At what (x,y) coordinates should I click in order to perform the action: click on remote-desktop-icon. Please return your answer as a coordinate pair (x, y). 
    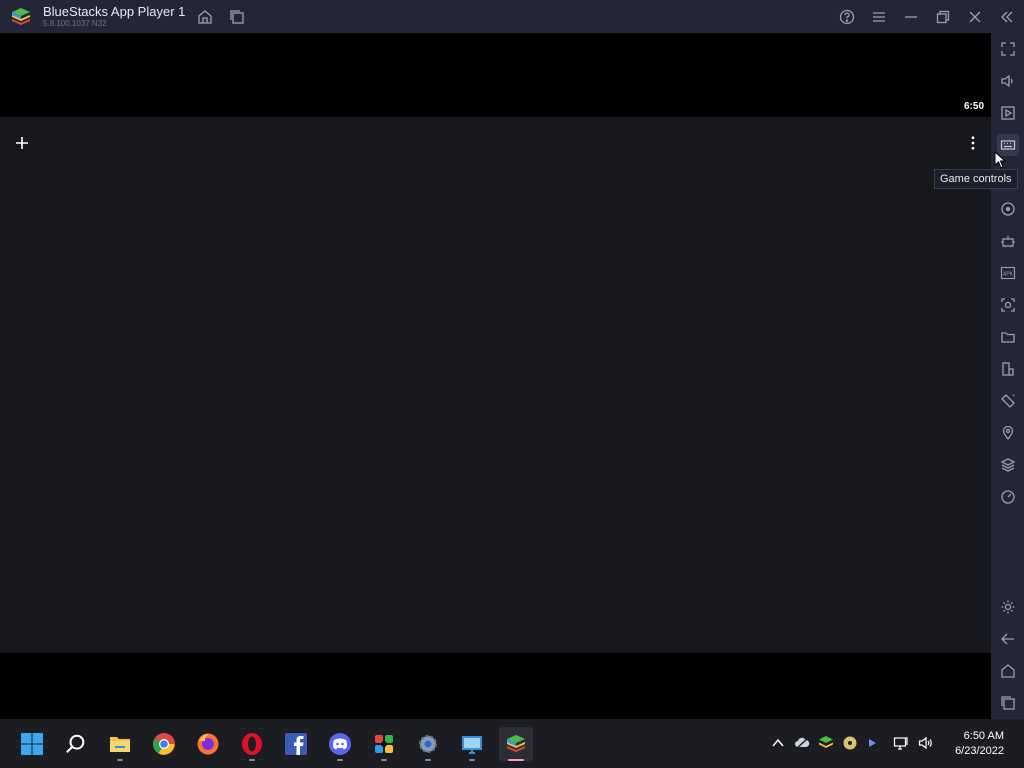
    Looking at the image, I should click on (472, 744).